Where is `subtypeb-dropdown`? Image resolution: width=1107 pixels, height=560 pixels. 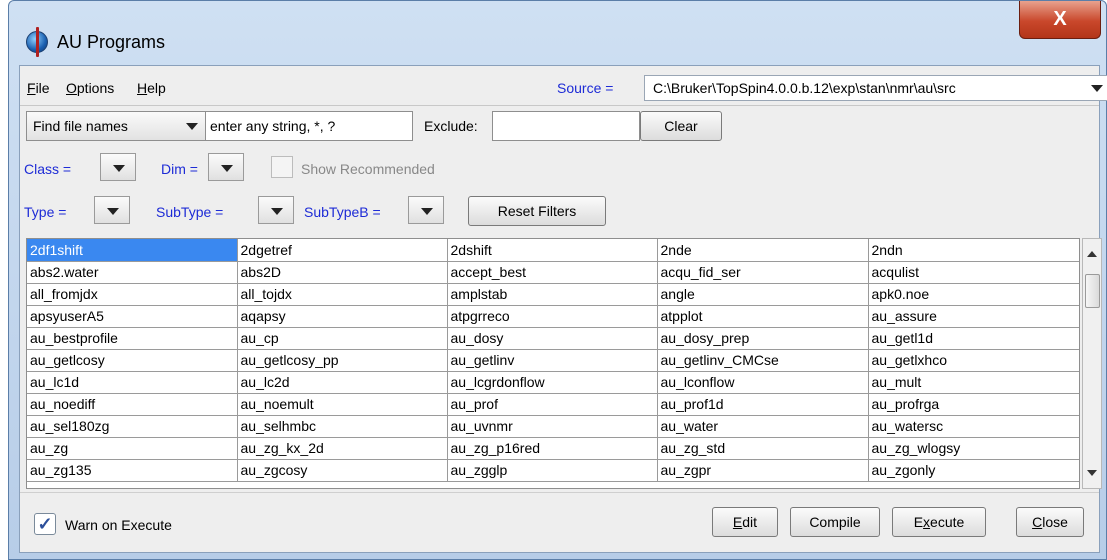
subtypeb-dropdown is located at coordinates (426, 210).